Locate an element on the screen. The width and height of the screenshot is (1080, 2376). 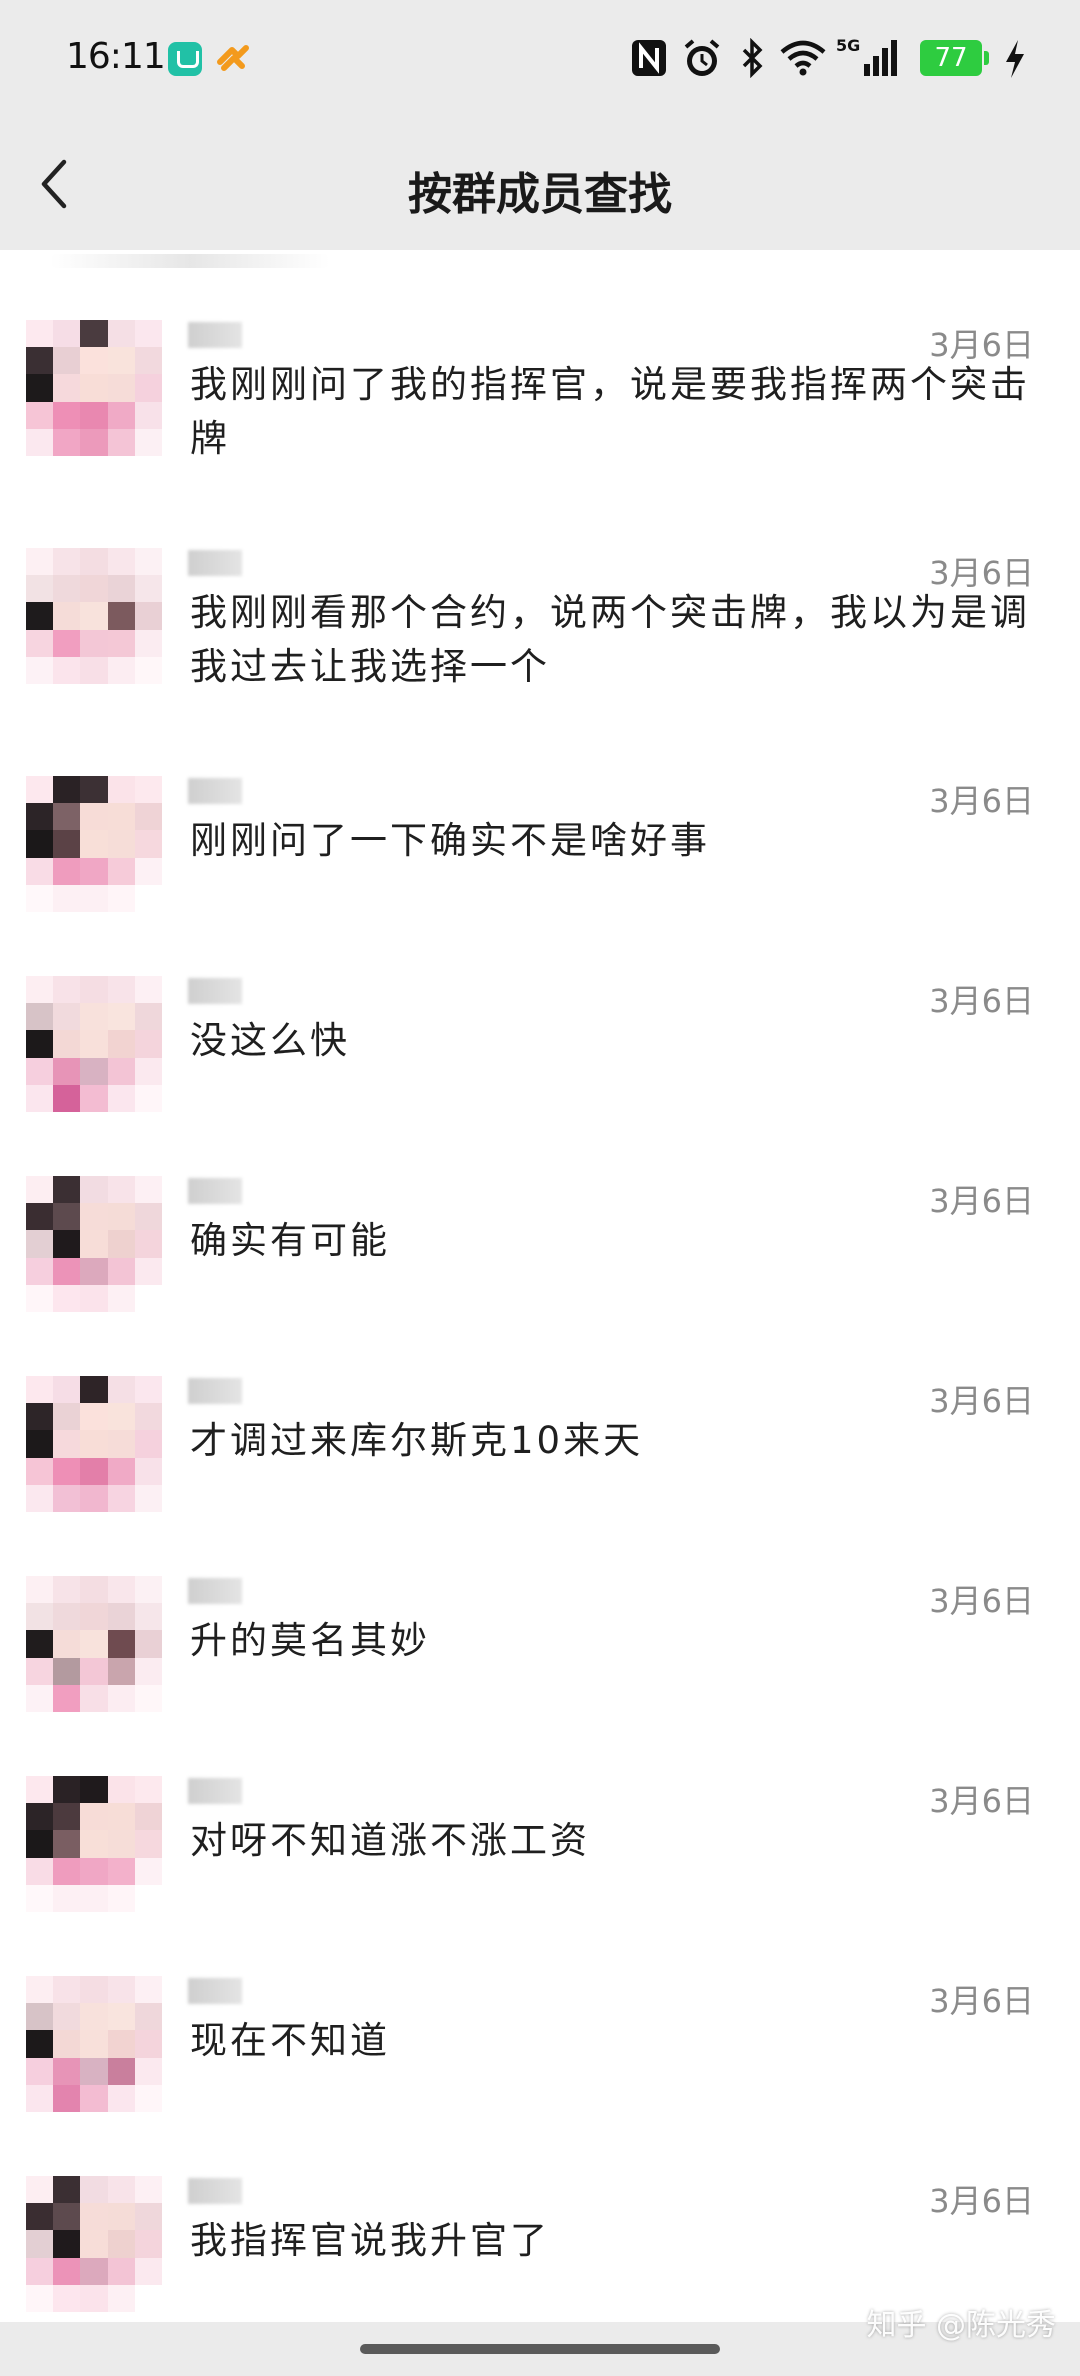
charging-icon is located at coordinates (1015, 59).